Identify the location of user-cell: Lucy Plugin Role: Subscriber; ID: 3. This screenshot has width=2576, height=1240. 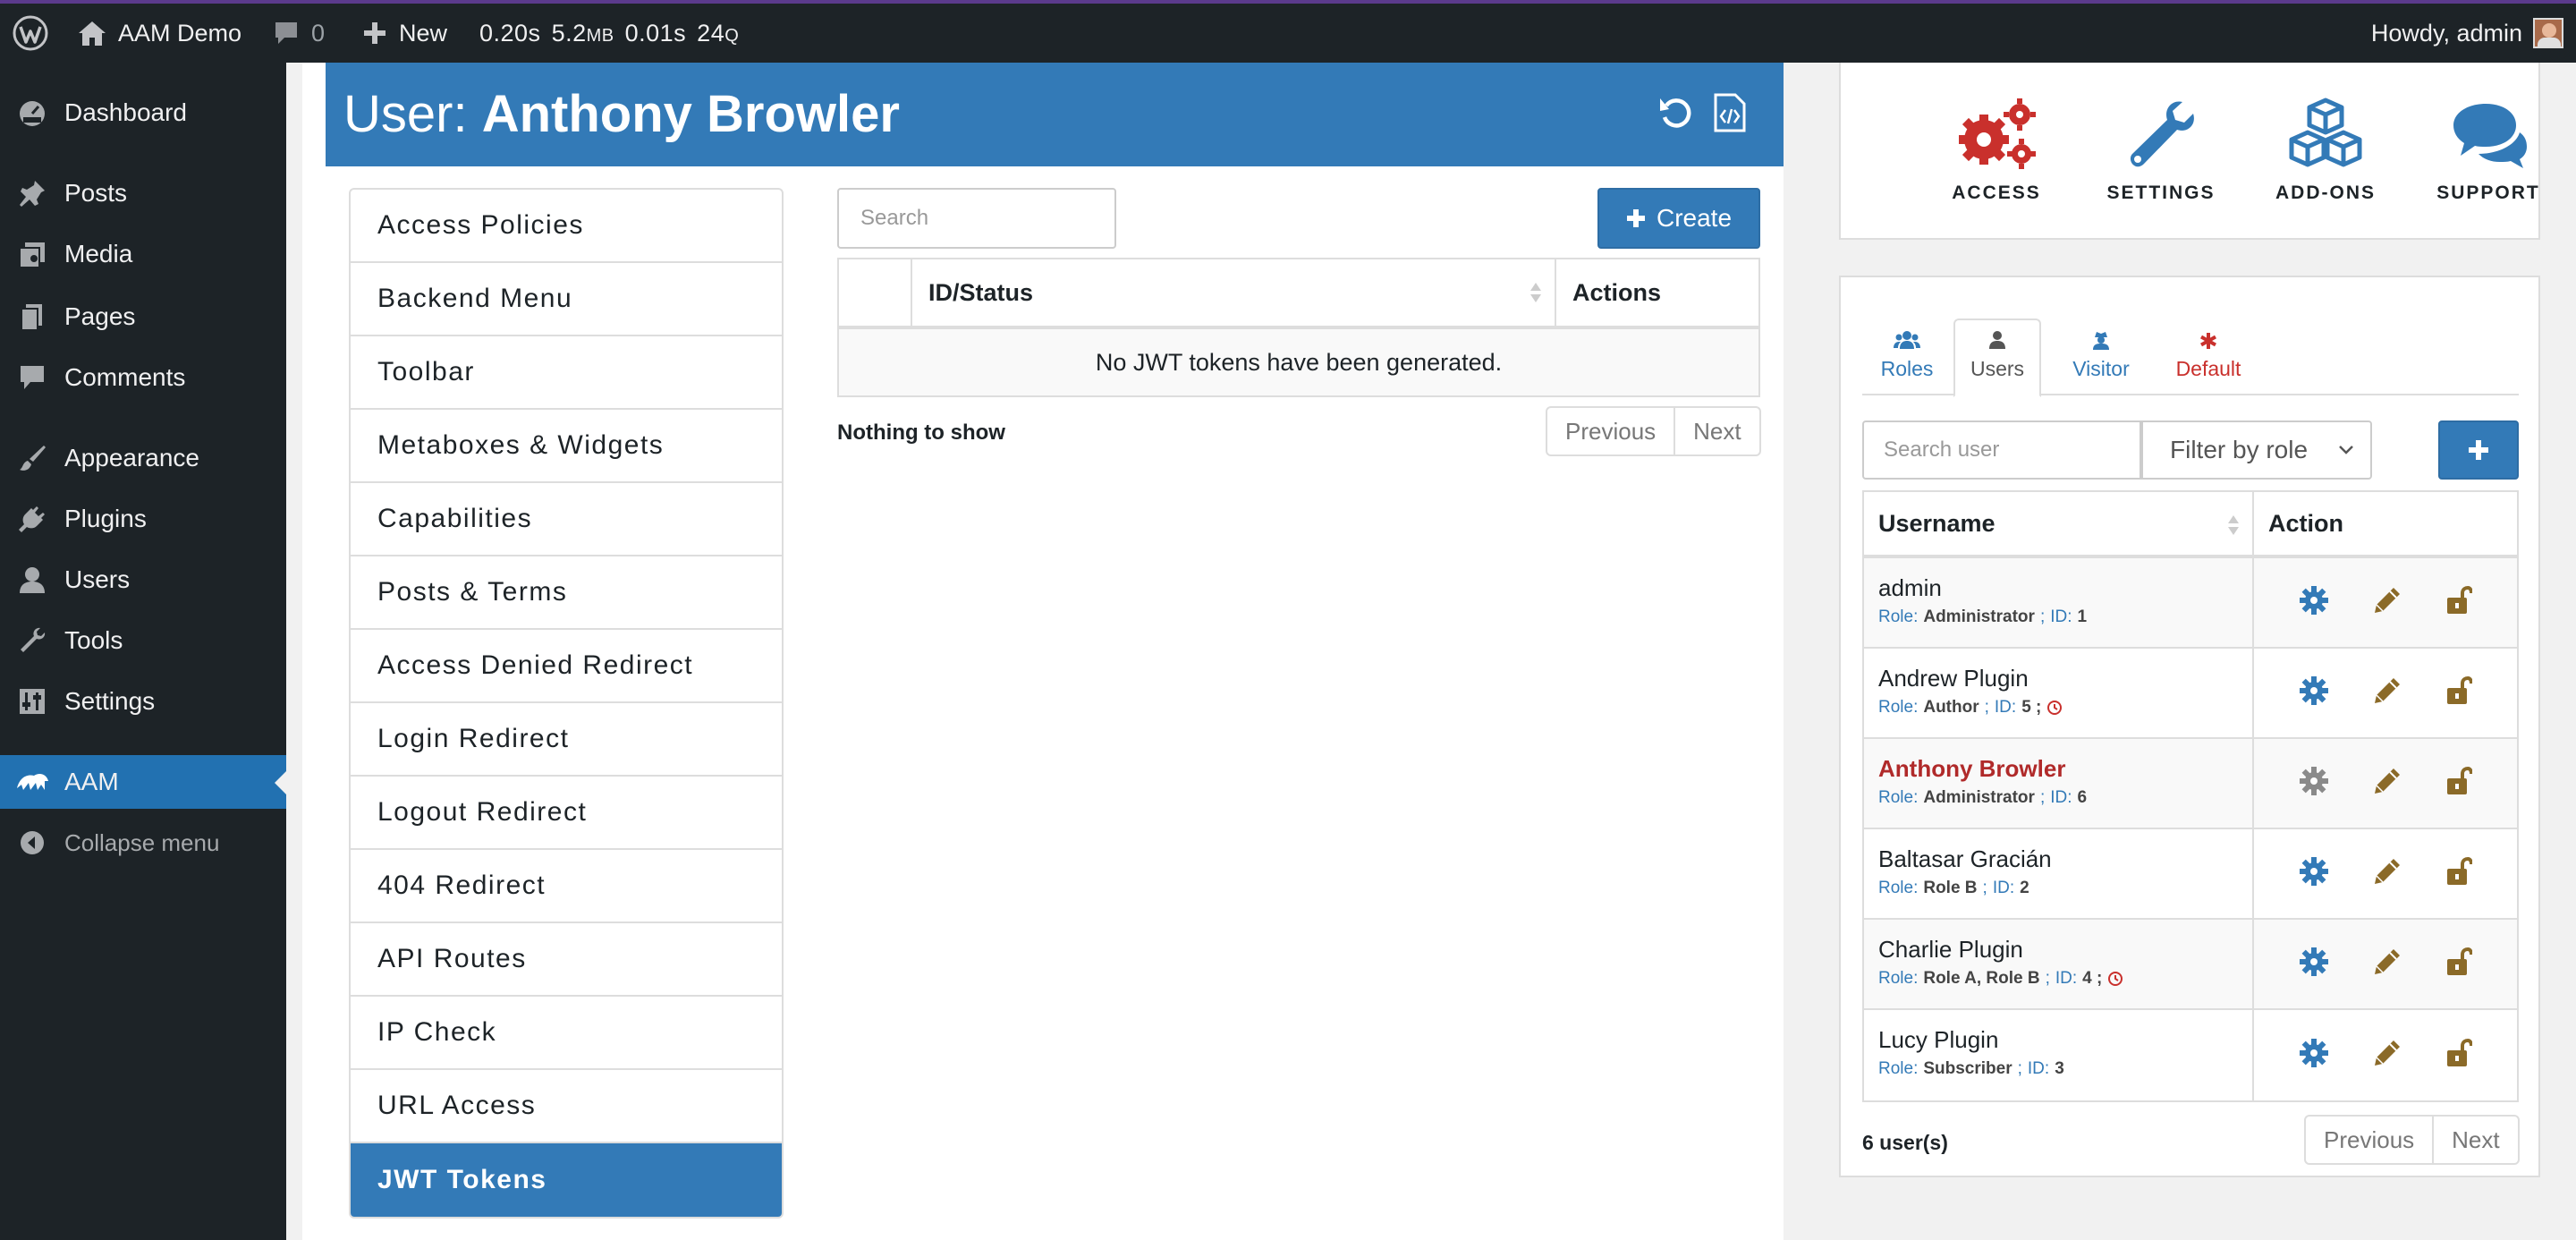
(2059, 1055).